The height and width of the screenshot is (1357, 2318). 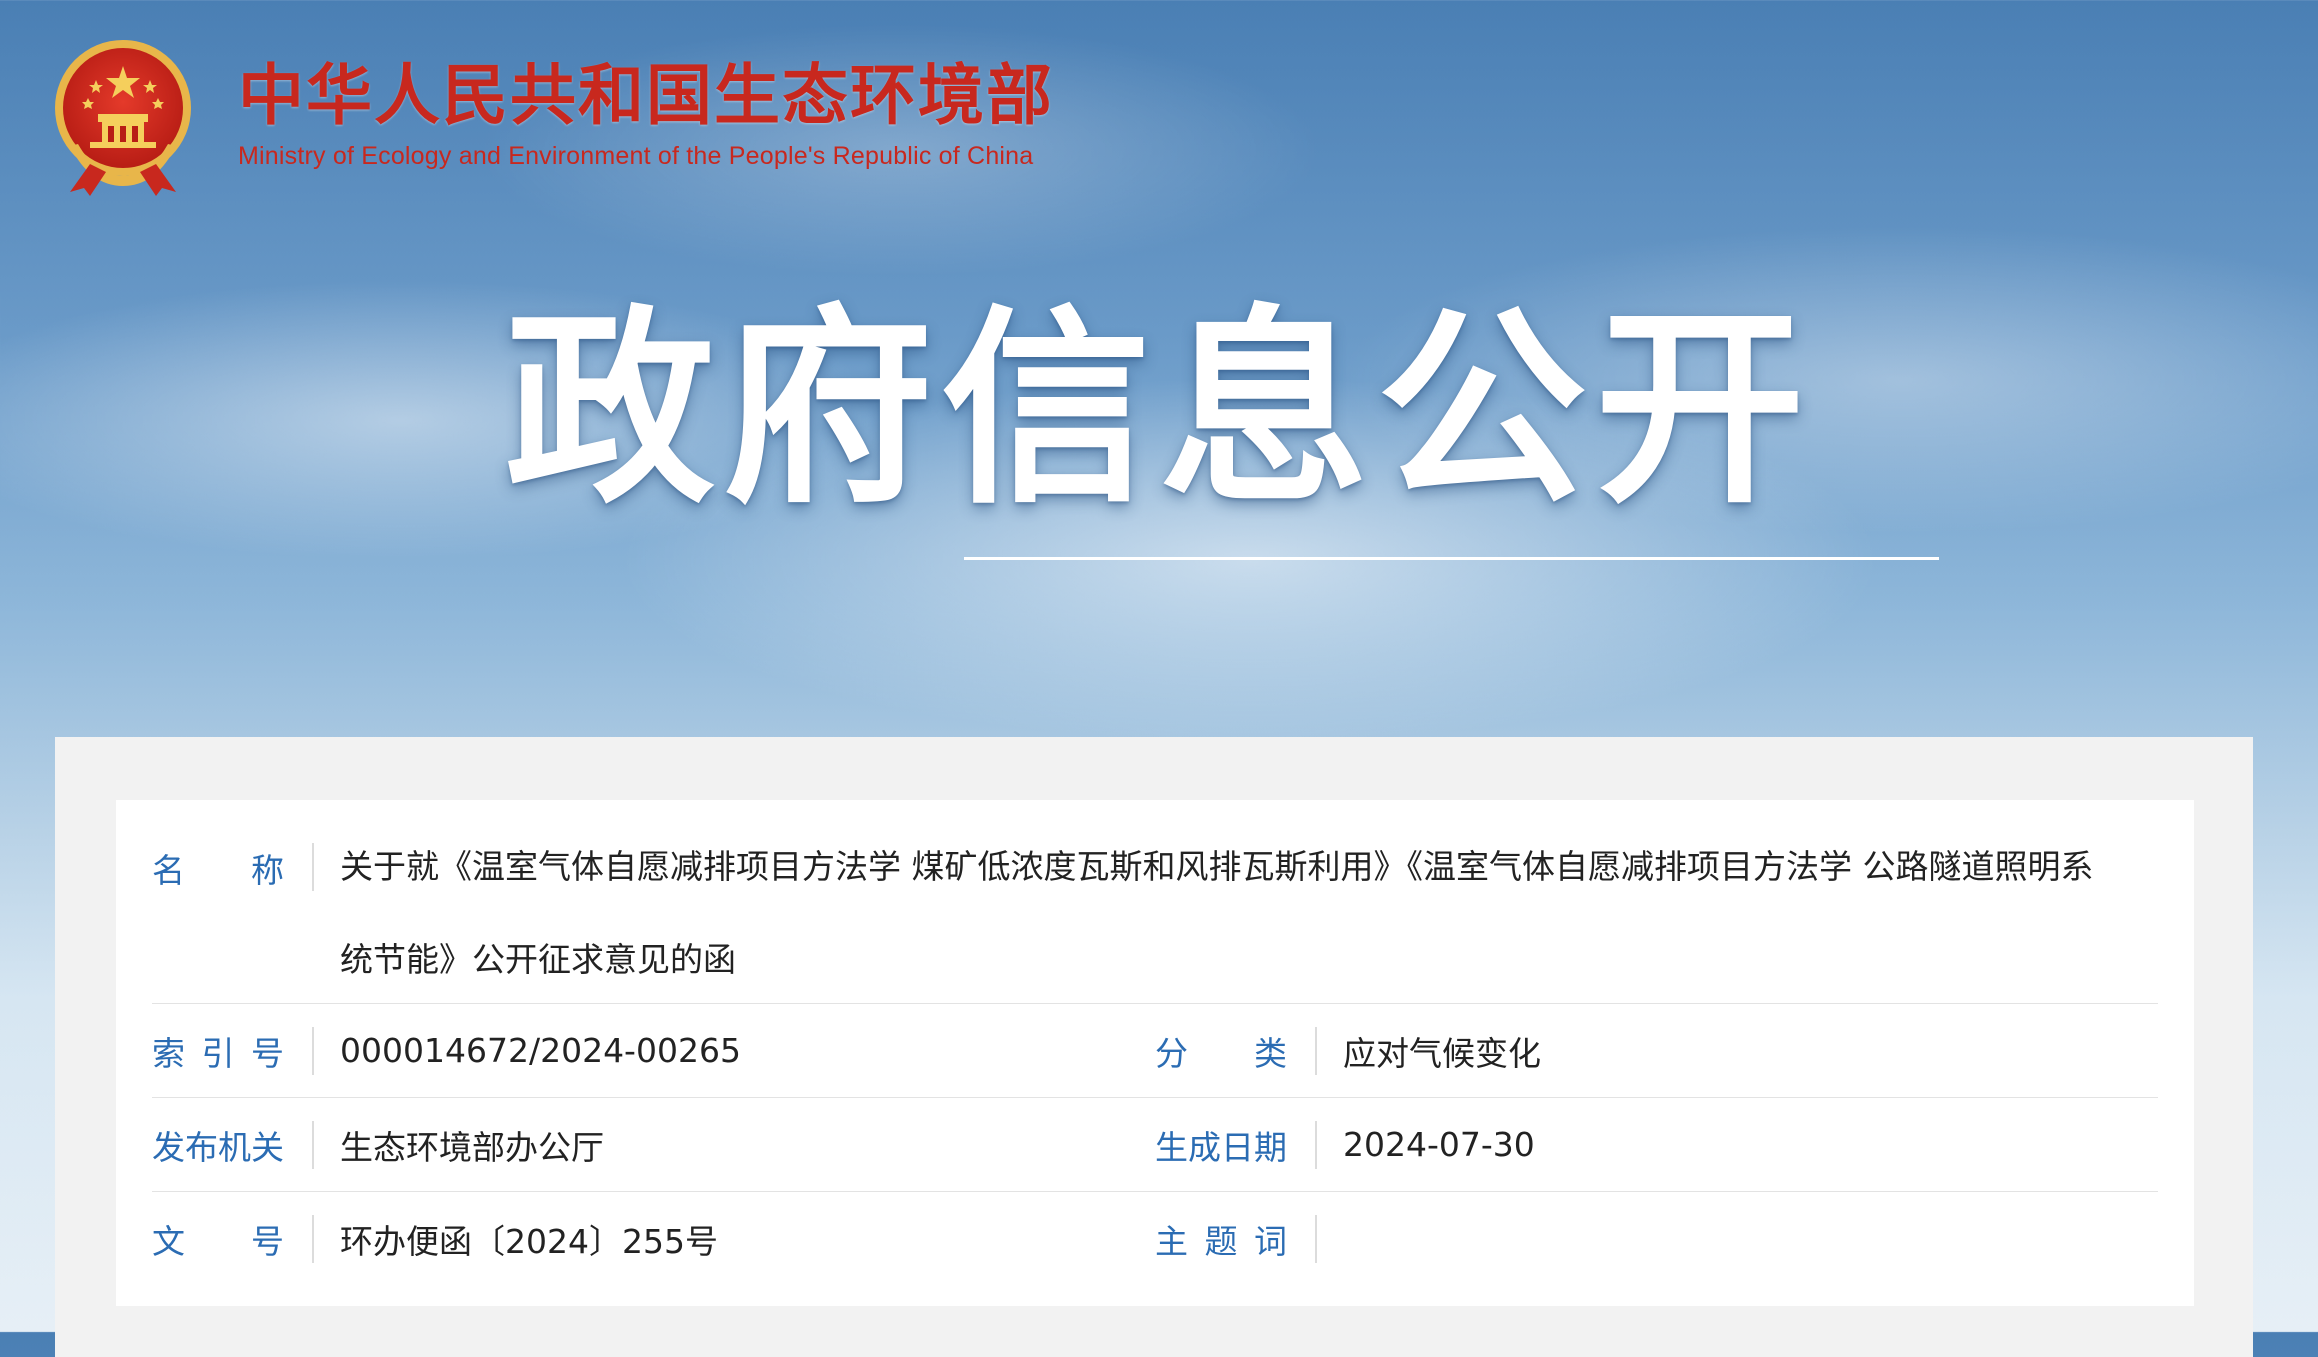 I want to click on docno-cell: 文 号 环办便函〔2024〕255号, so click(x=653, y=1238).